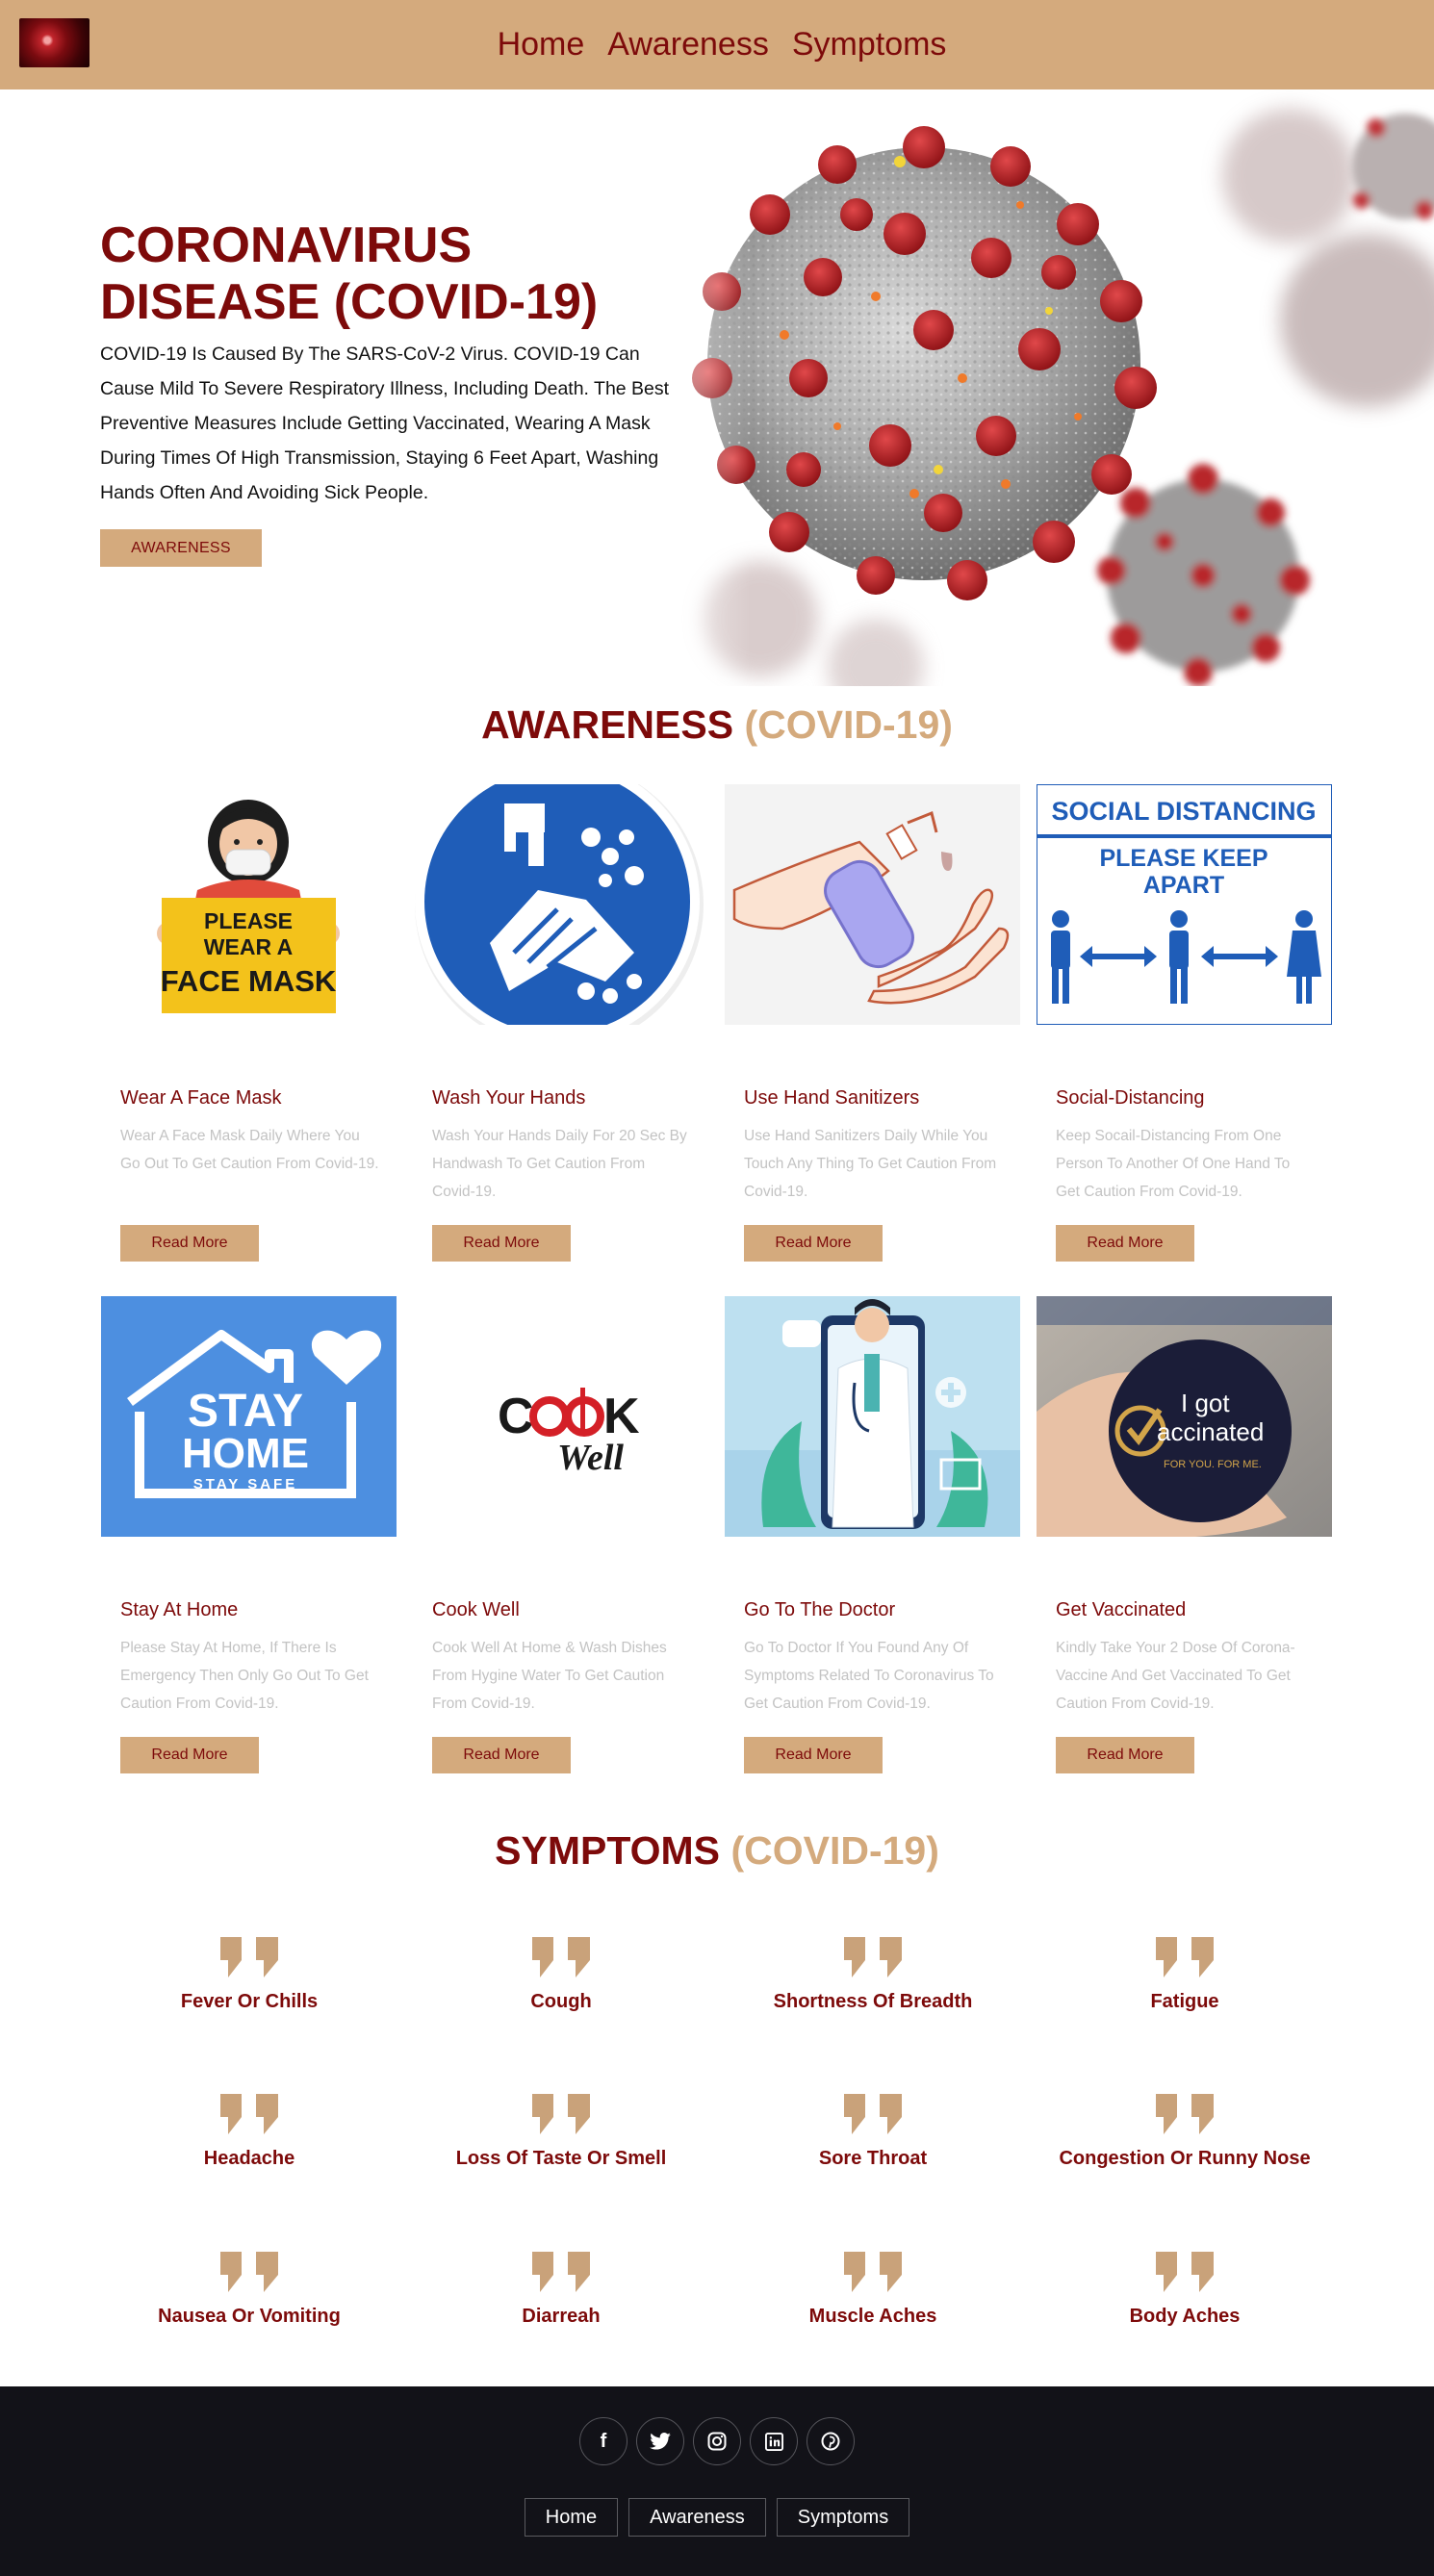 This screenshot has width=1434, height=2576. What do you see at coordinates (1211, 1431) in the screenshot?
I see `vaccinated-line-2: accinated` at bounding box center [1211, 1431].